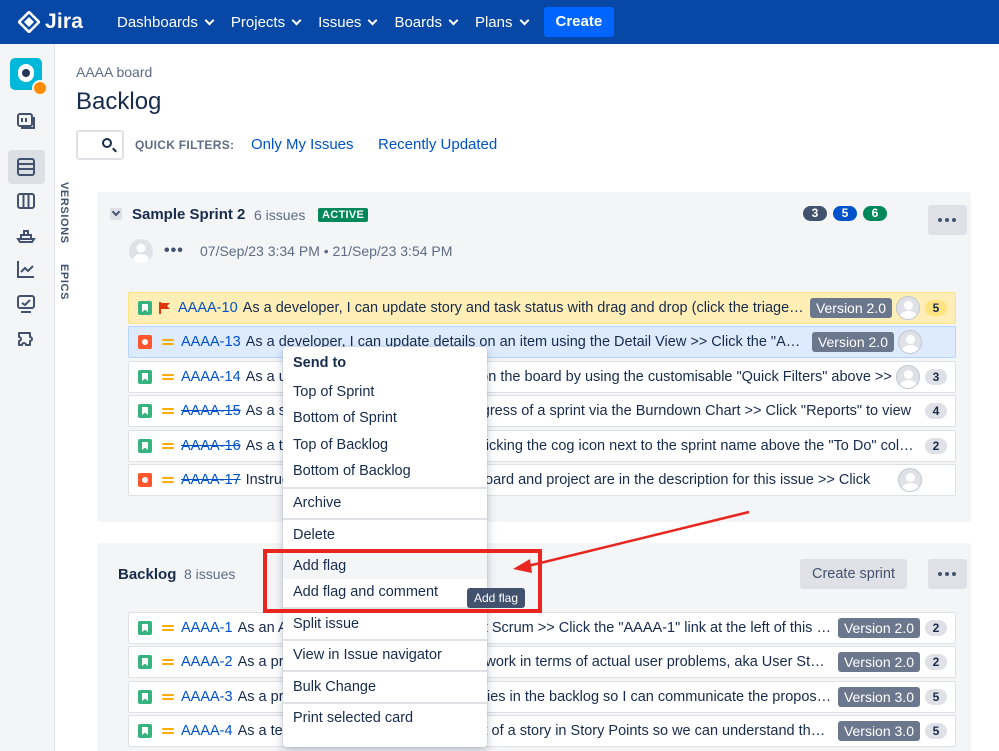  What do you see at coordinates (207, 731) in the screenshot?
I see `issue-key: AAAA-4` at bounding box center [207, 731].